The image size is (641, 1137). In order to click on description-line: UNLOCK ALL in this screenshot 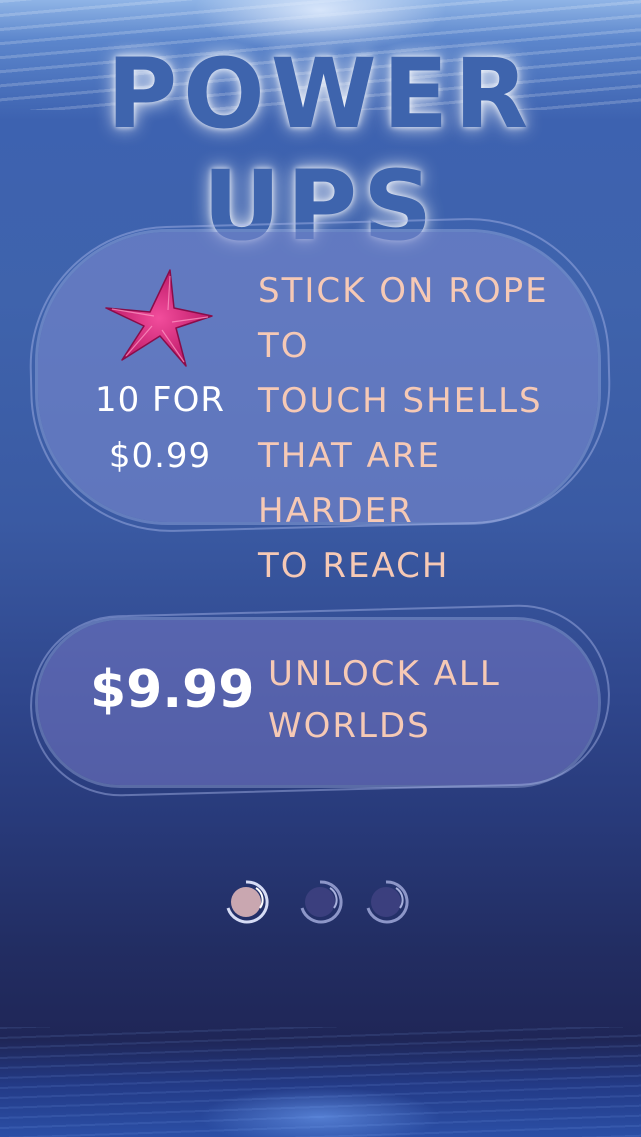, I will do `click(384, 674)`.